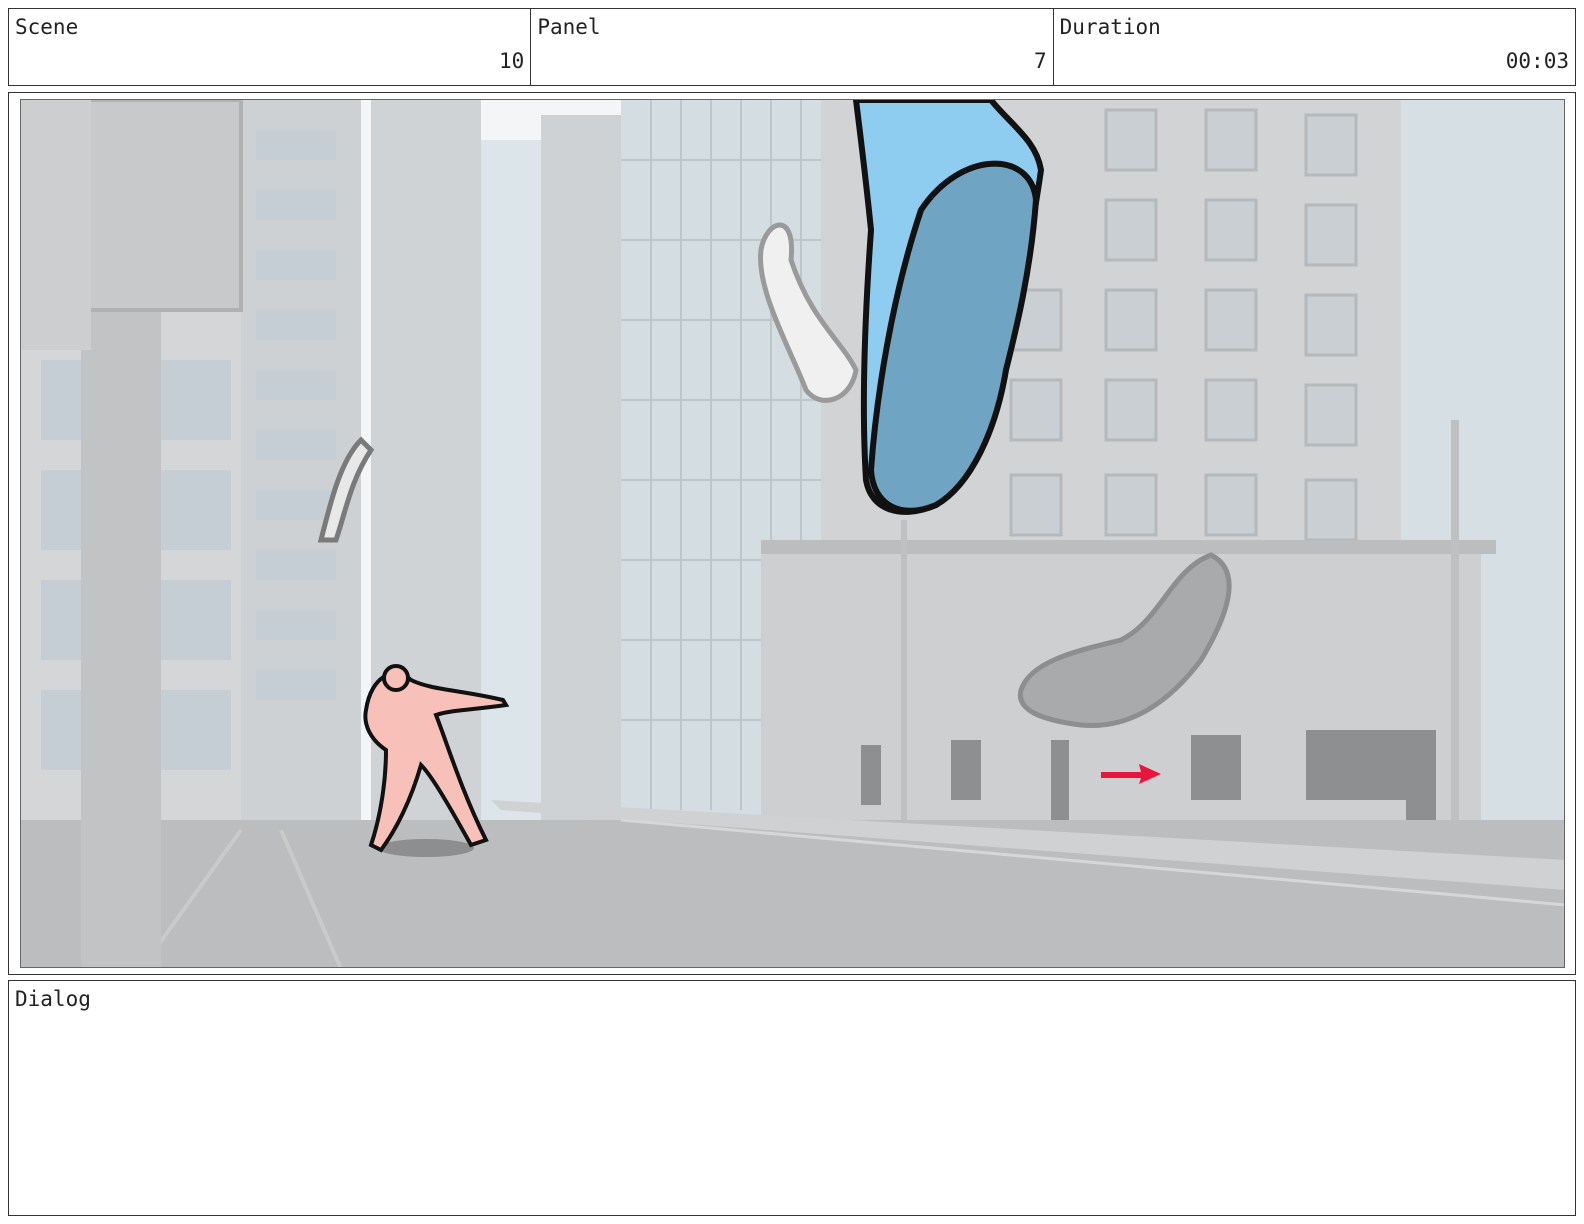 Image resolution: width=1584 pixels, height=1224 pixels. I want to click on scene-label: Scene, so click(47, 27).